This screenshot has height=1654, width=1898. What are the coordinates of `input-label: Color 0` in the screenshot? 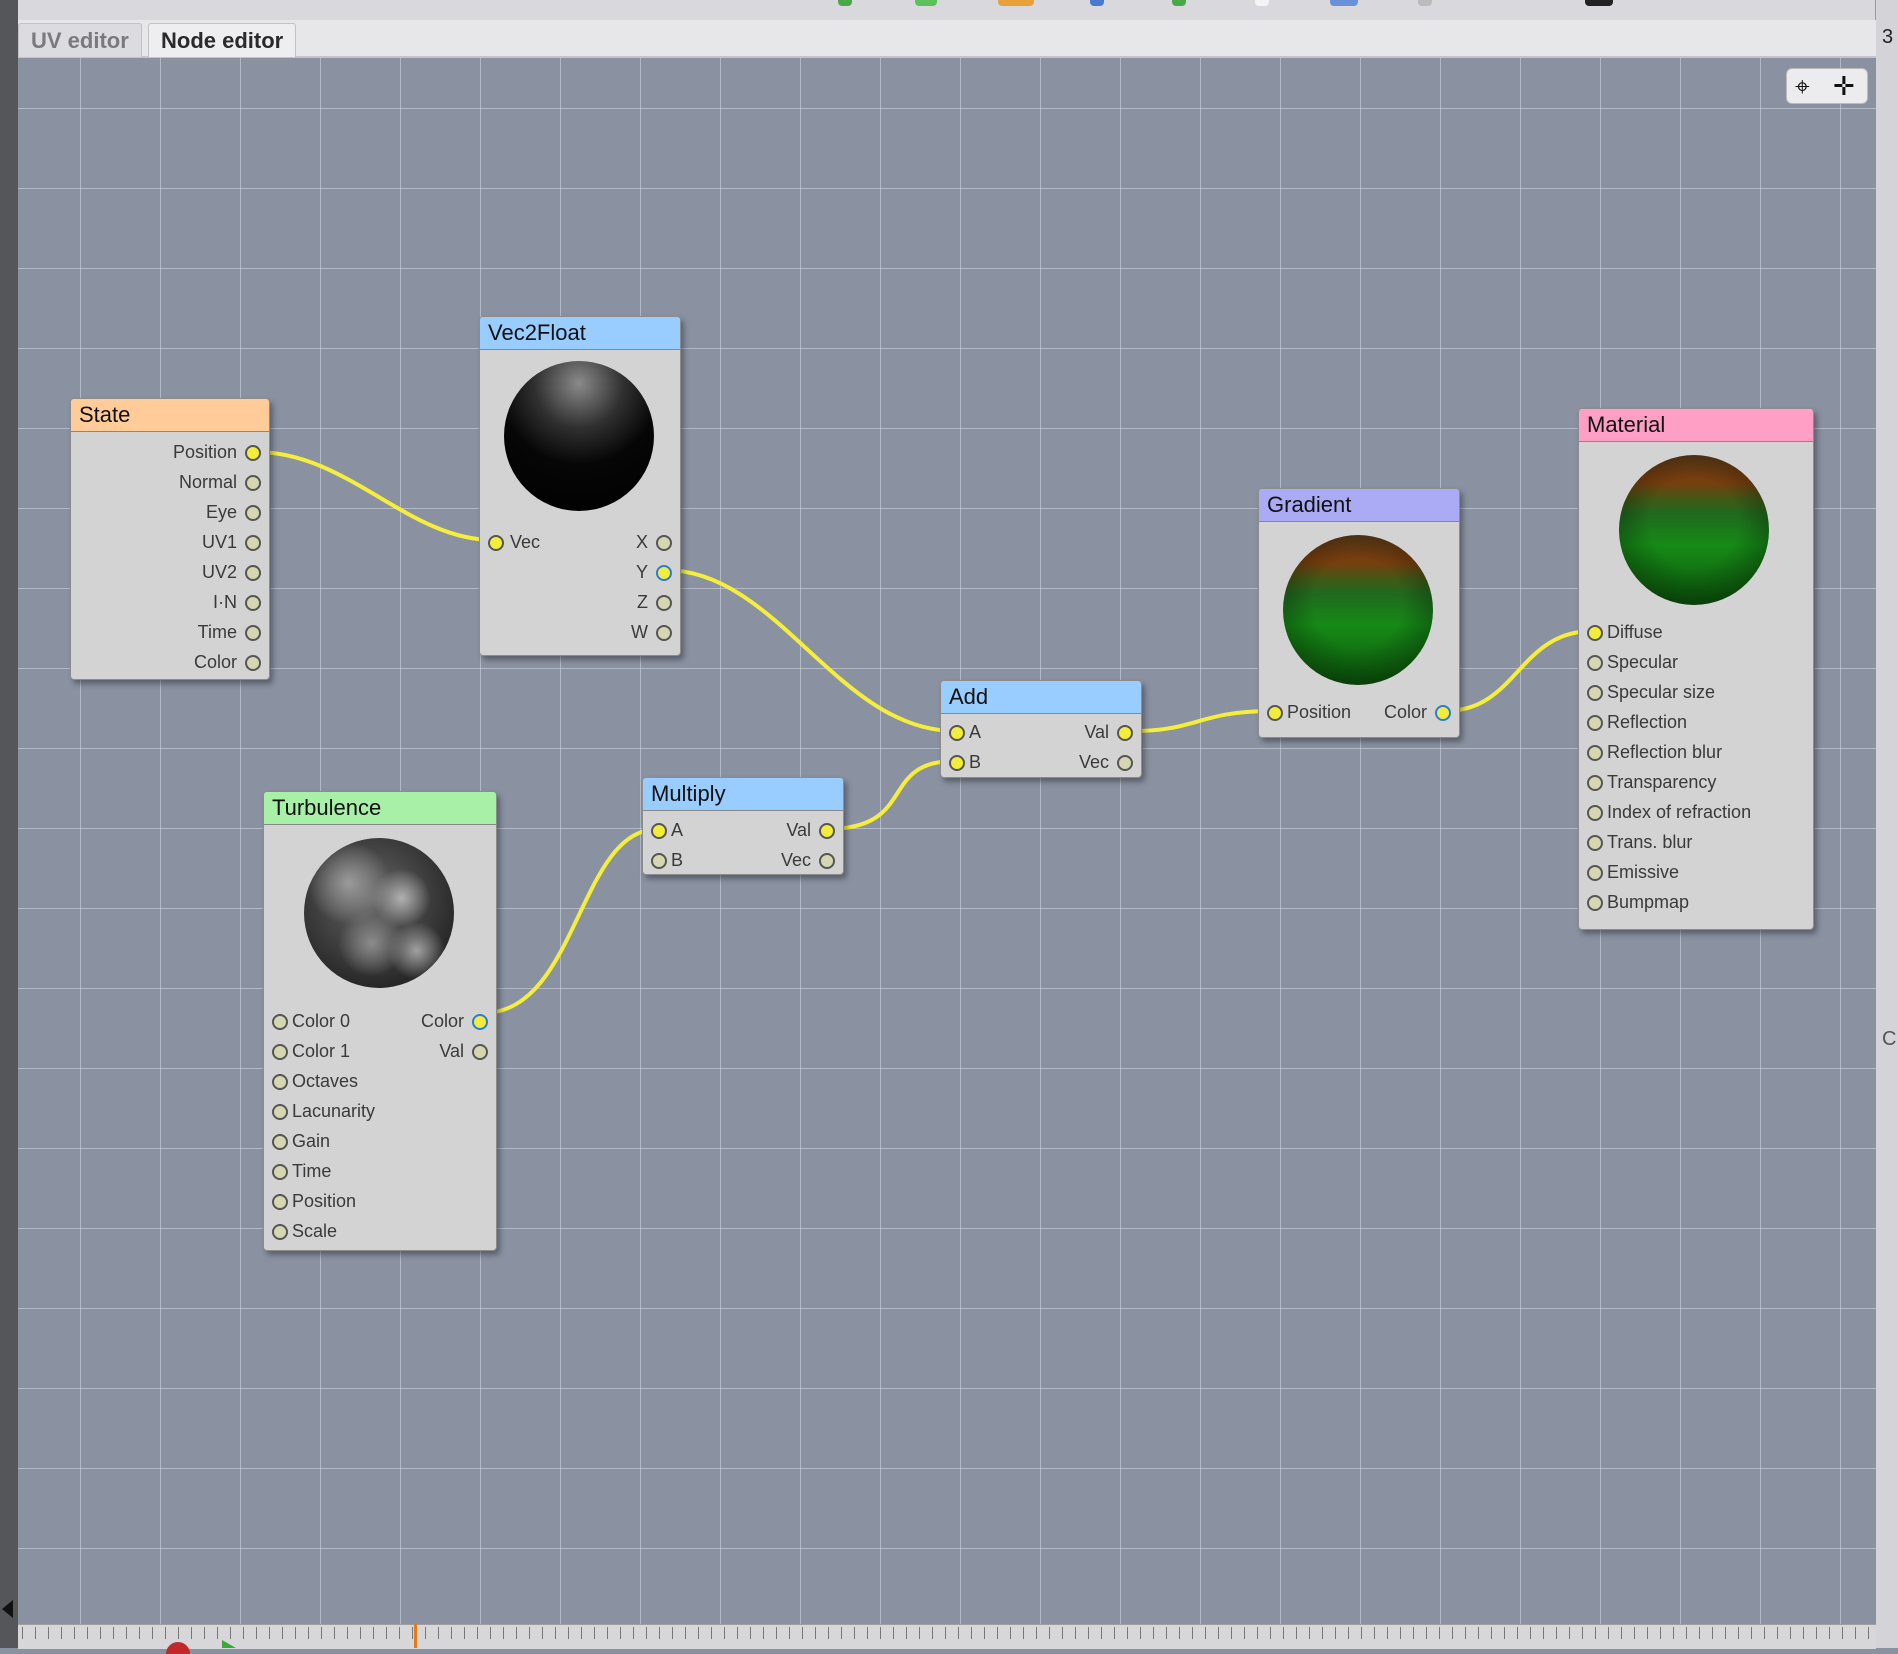 It's located at (321, 1021).